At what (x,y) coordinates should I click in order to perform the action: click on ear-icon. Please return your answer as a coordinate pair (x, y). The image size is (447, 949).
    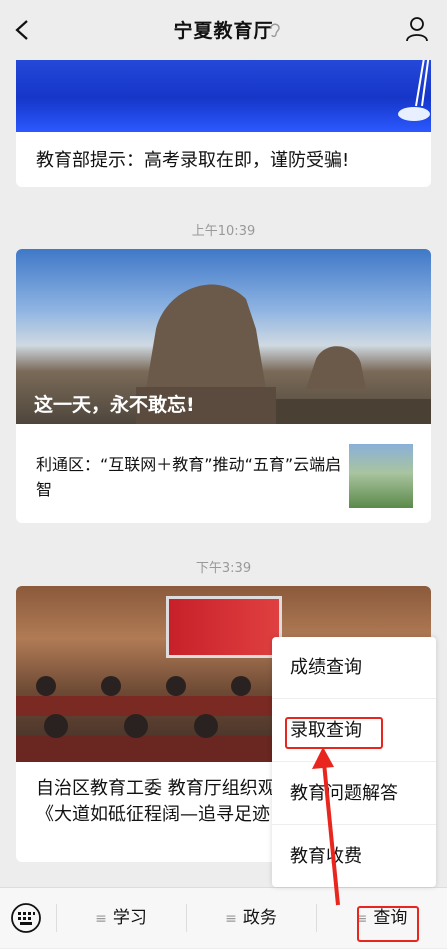
    Looking at the image, I should click on (275, 30).